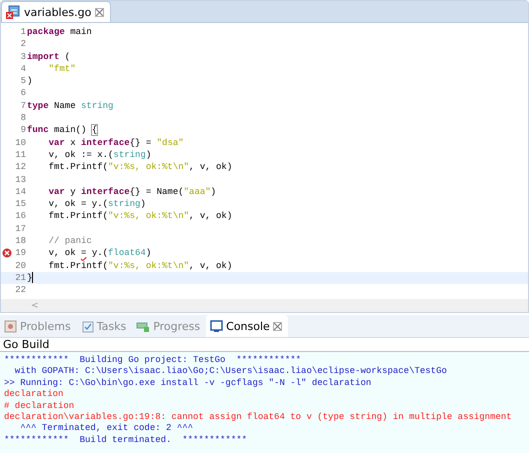  What do you see at coordinates (132, 192) in the screenshot?
I see `code-line: var y interface{} = Name("aaa")` at bounding box center [132, 192].